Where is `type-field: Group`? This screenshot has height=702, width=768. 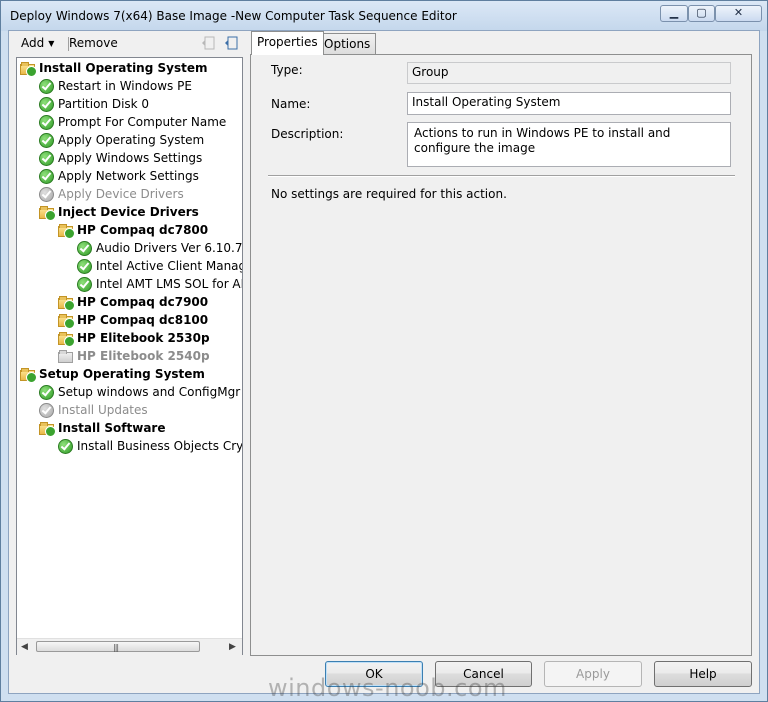 type-field: Group is located at coordinates (569, 73).